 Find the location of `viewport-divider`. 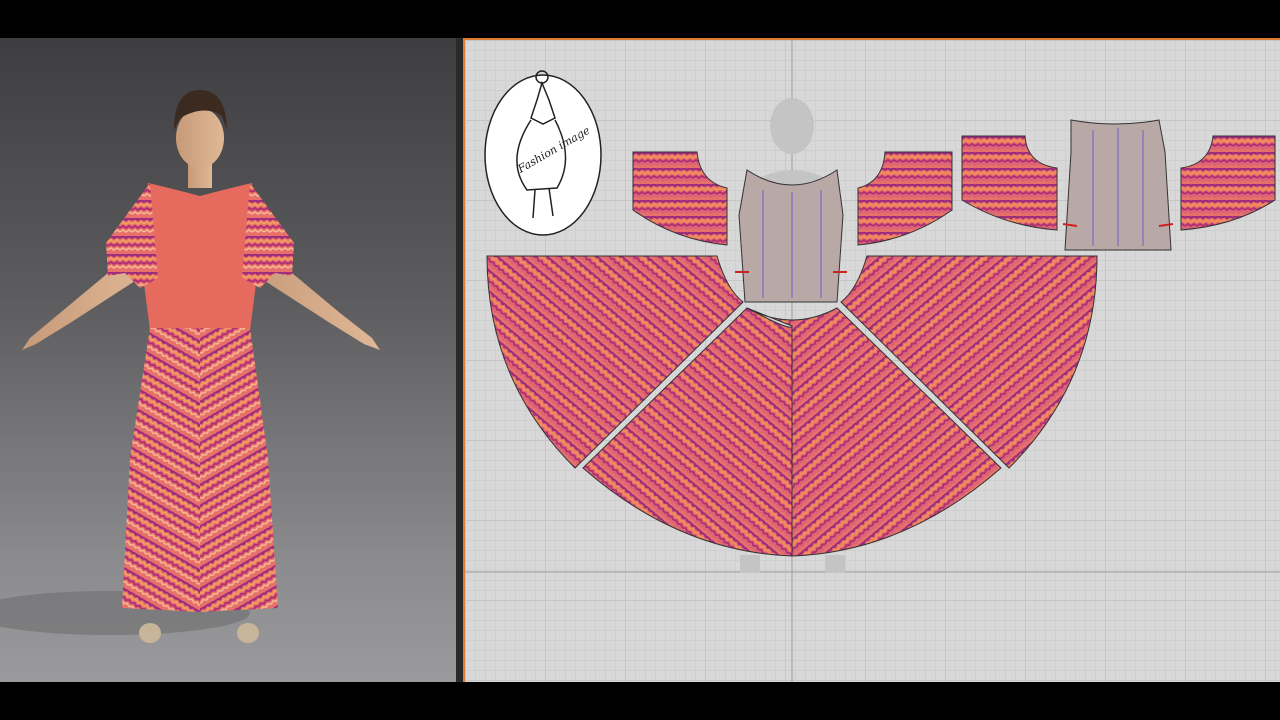

viewport-divider is located at coordinates (459, 360).